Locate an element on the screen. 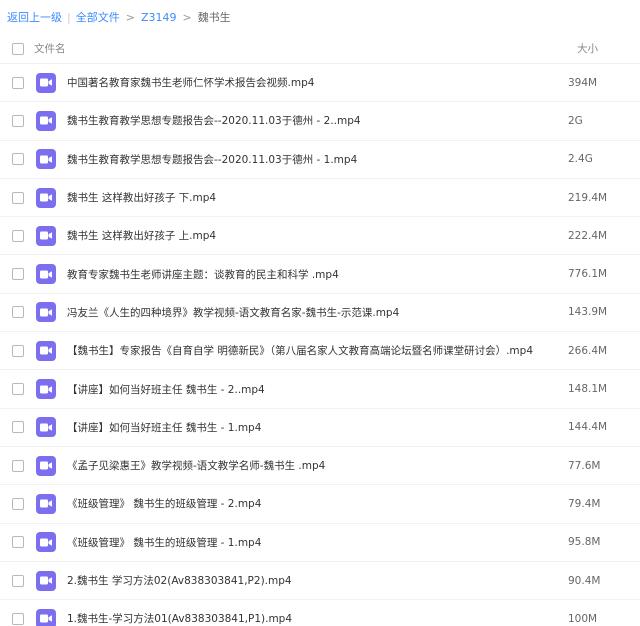  file-name: 2.魏书生 学习方法02(Av838303841,P2).mp4 is located at coordinates (179, 580).